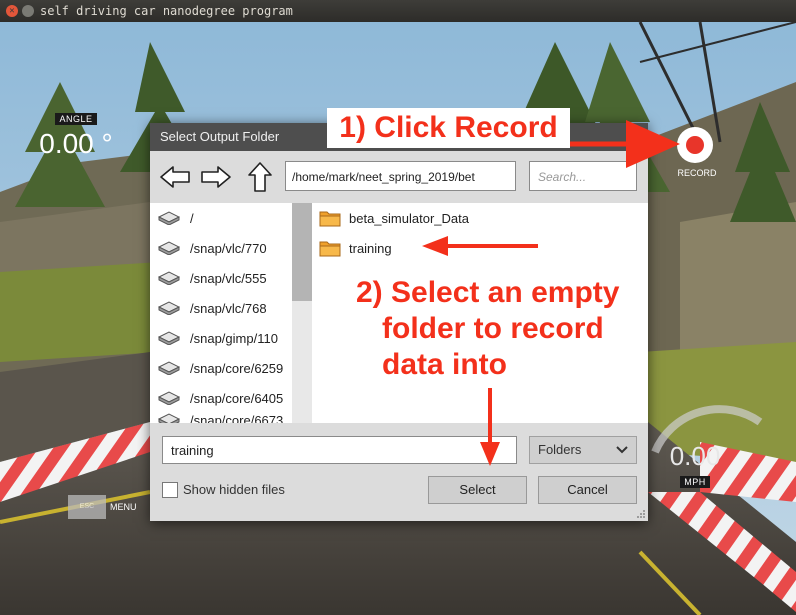  Describe the element at coordinates (166, 11) in the screenshot. I see `window-title: self driving car nanodegree program` at that location.